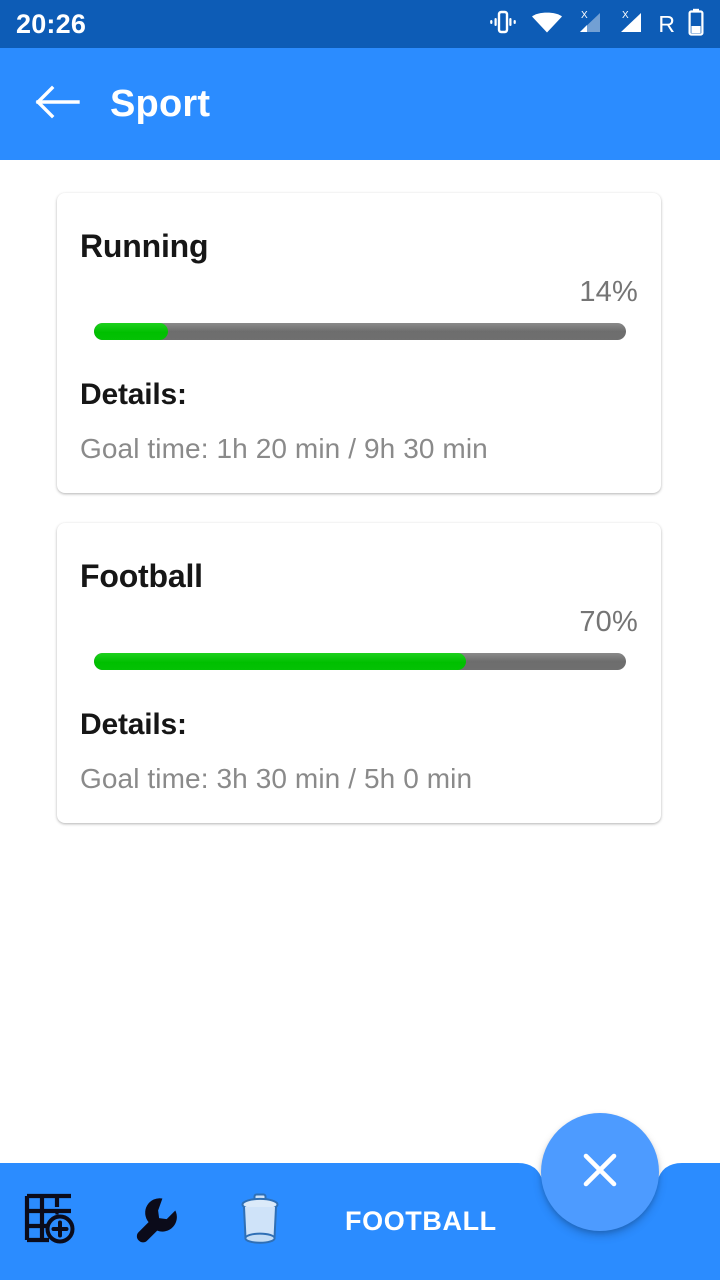  I want to click on sport-card-title: Football, so click(141, 576).